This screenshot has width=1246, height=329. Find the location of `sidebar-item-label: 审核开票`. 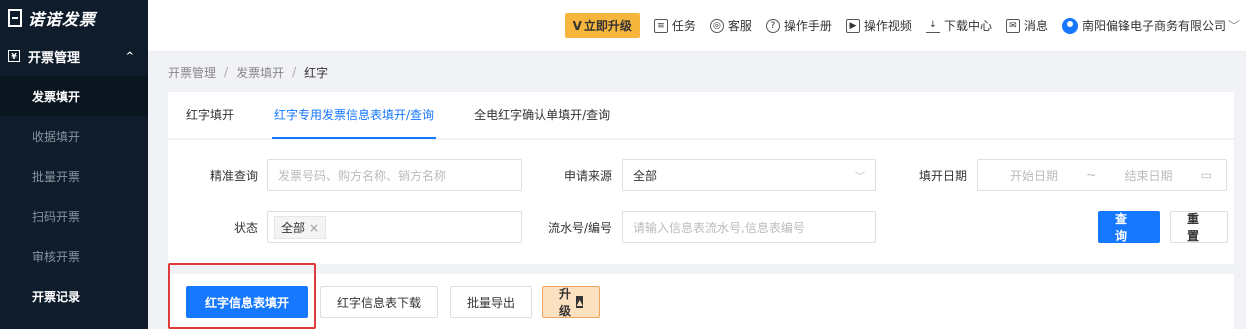

sidebar-item-label: 审核开票 is located at coordinates (56, 256).